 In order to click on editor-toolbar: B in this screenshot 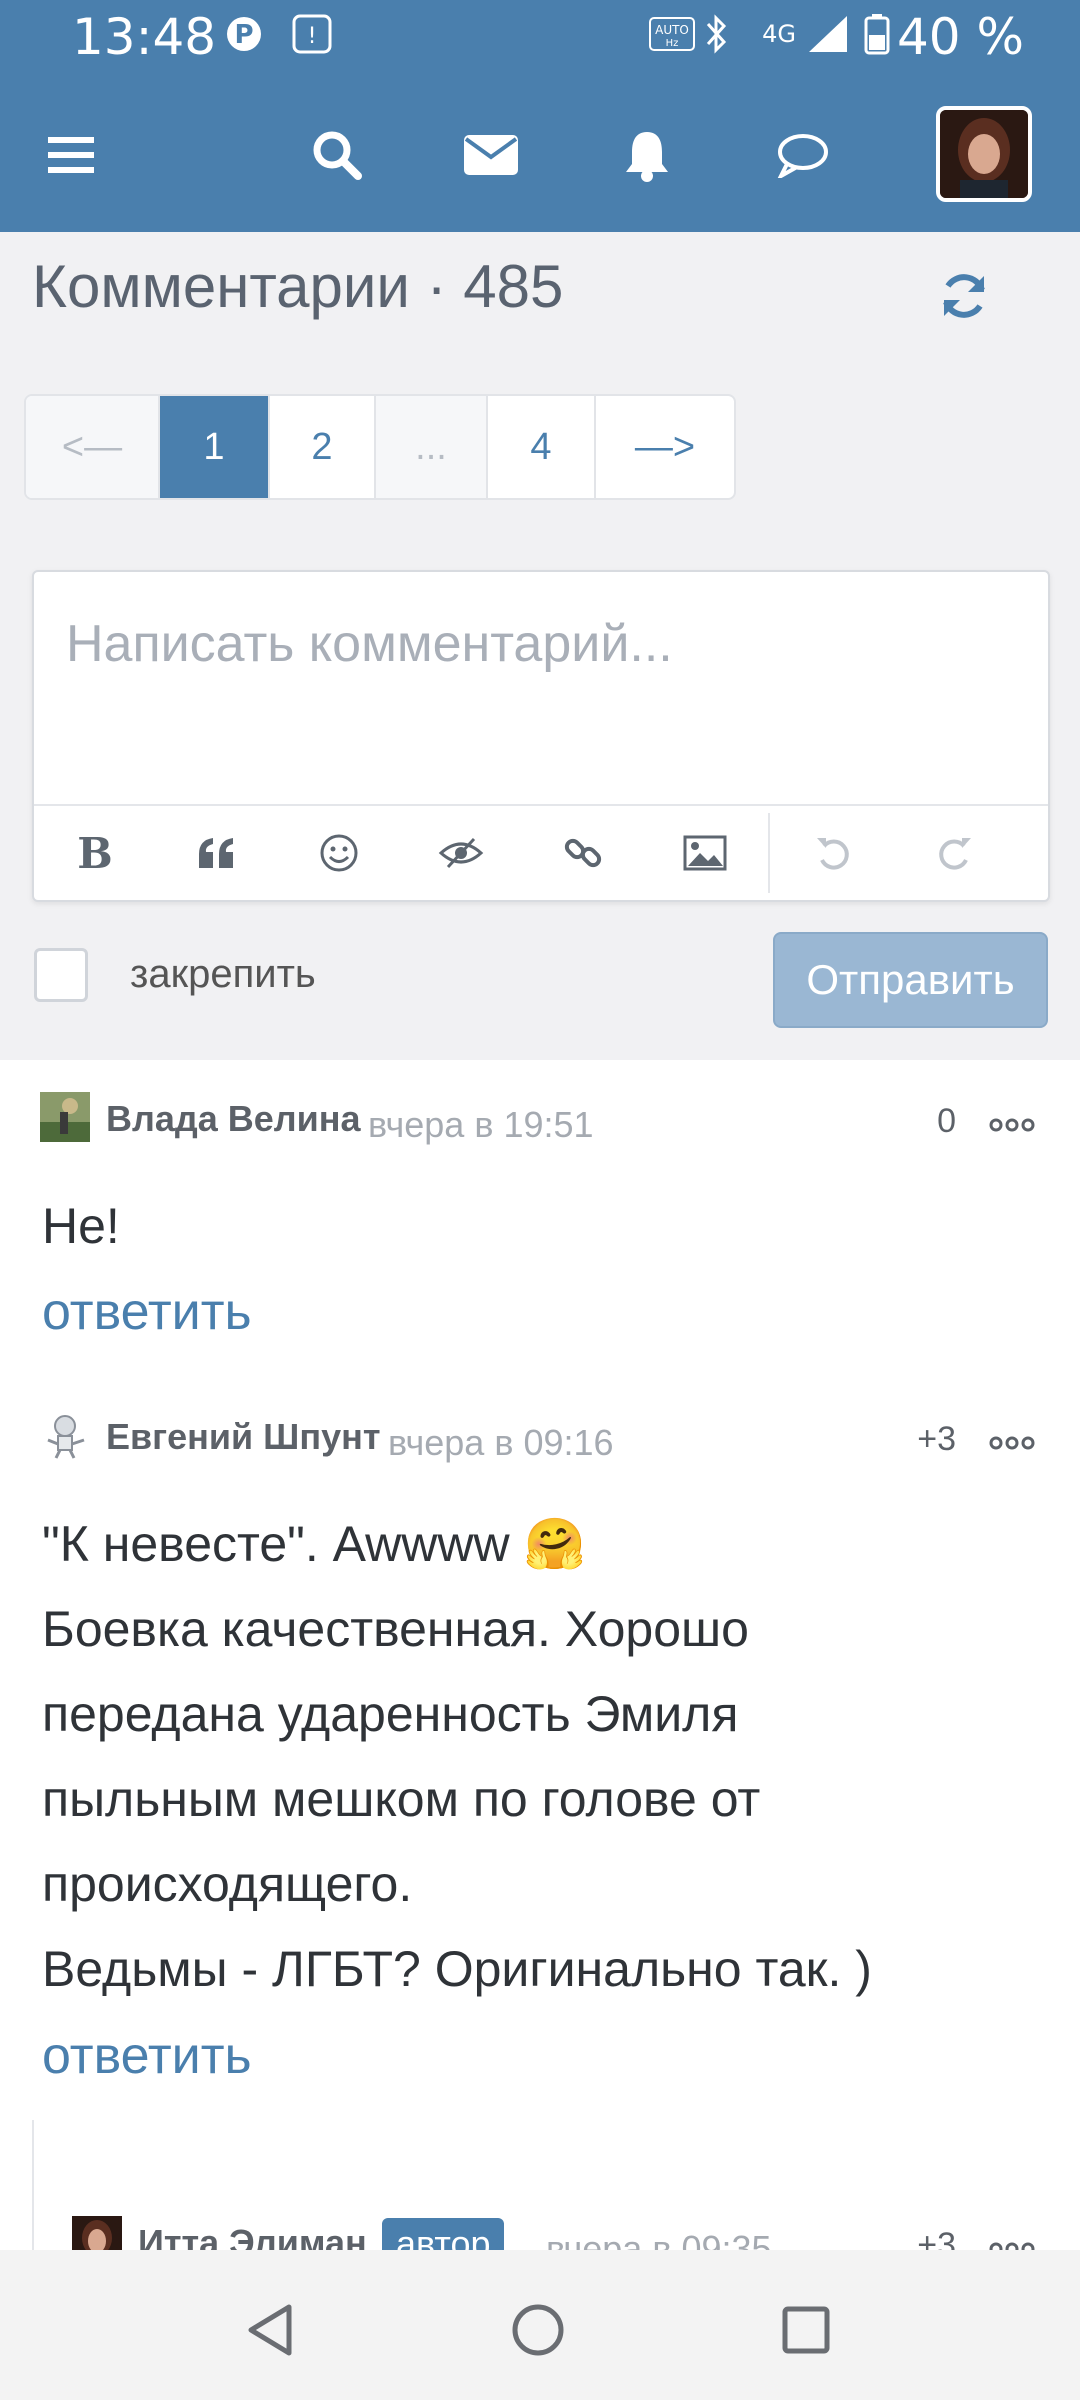, I will do `click(541, 852)`.